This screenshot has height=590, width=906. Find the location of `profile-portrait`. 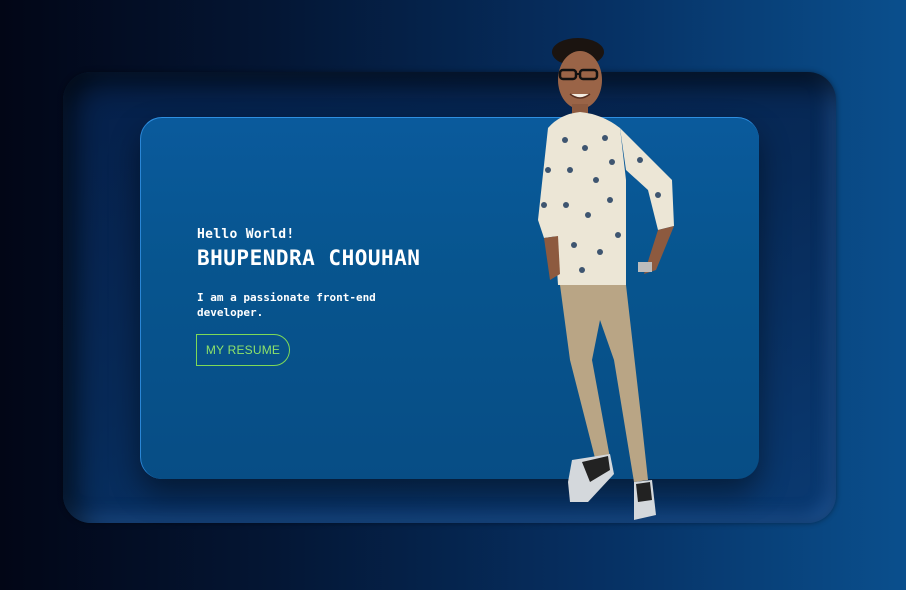

profile-portrait is located at coordinates (606, 279).